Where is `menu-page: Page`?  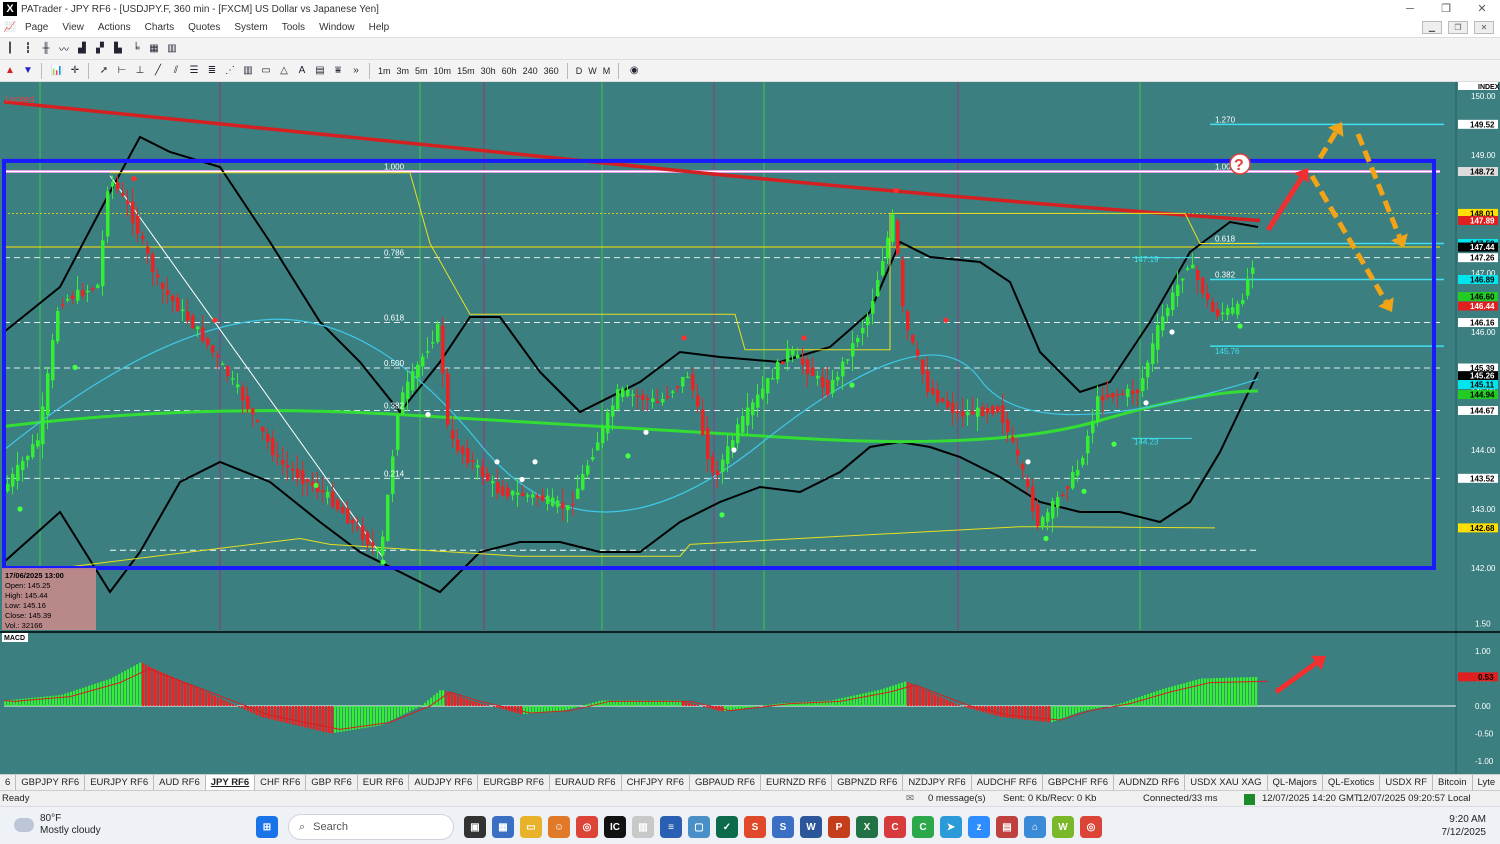 menu-page: Page is located at coordinates (36, 27).